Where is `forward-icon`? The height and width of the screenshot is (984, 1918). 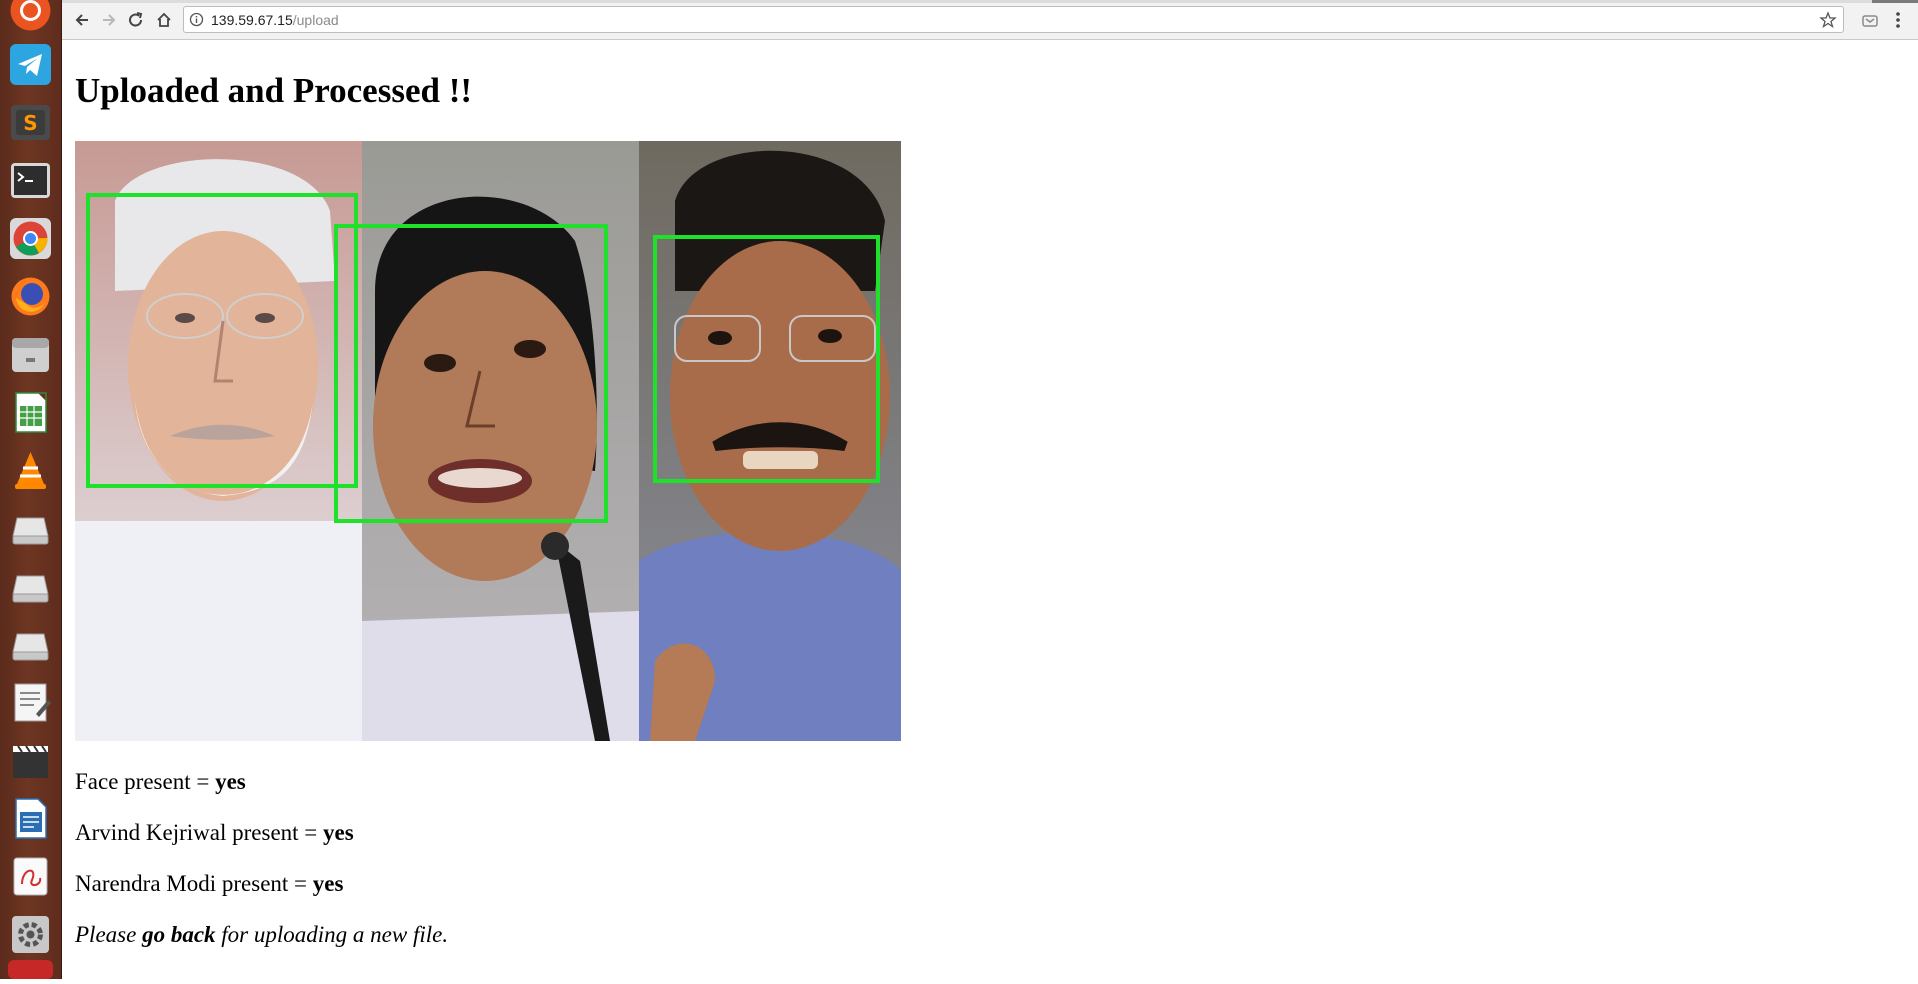
forward-icon is located at coordinates (109, 20).